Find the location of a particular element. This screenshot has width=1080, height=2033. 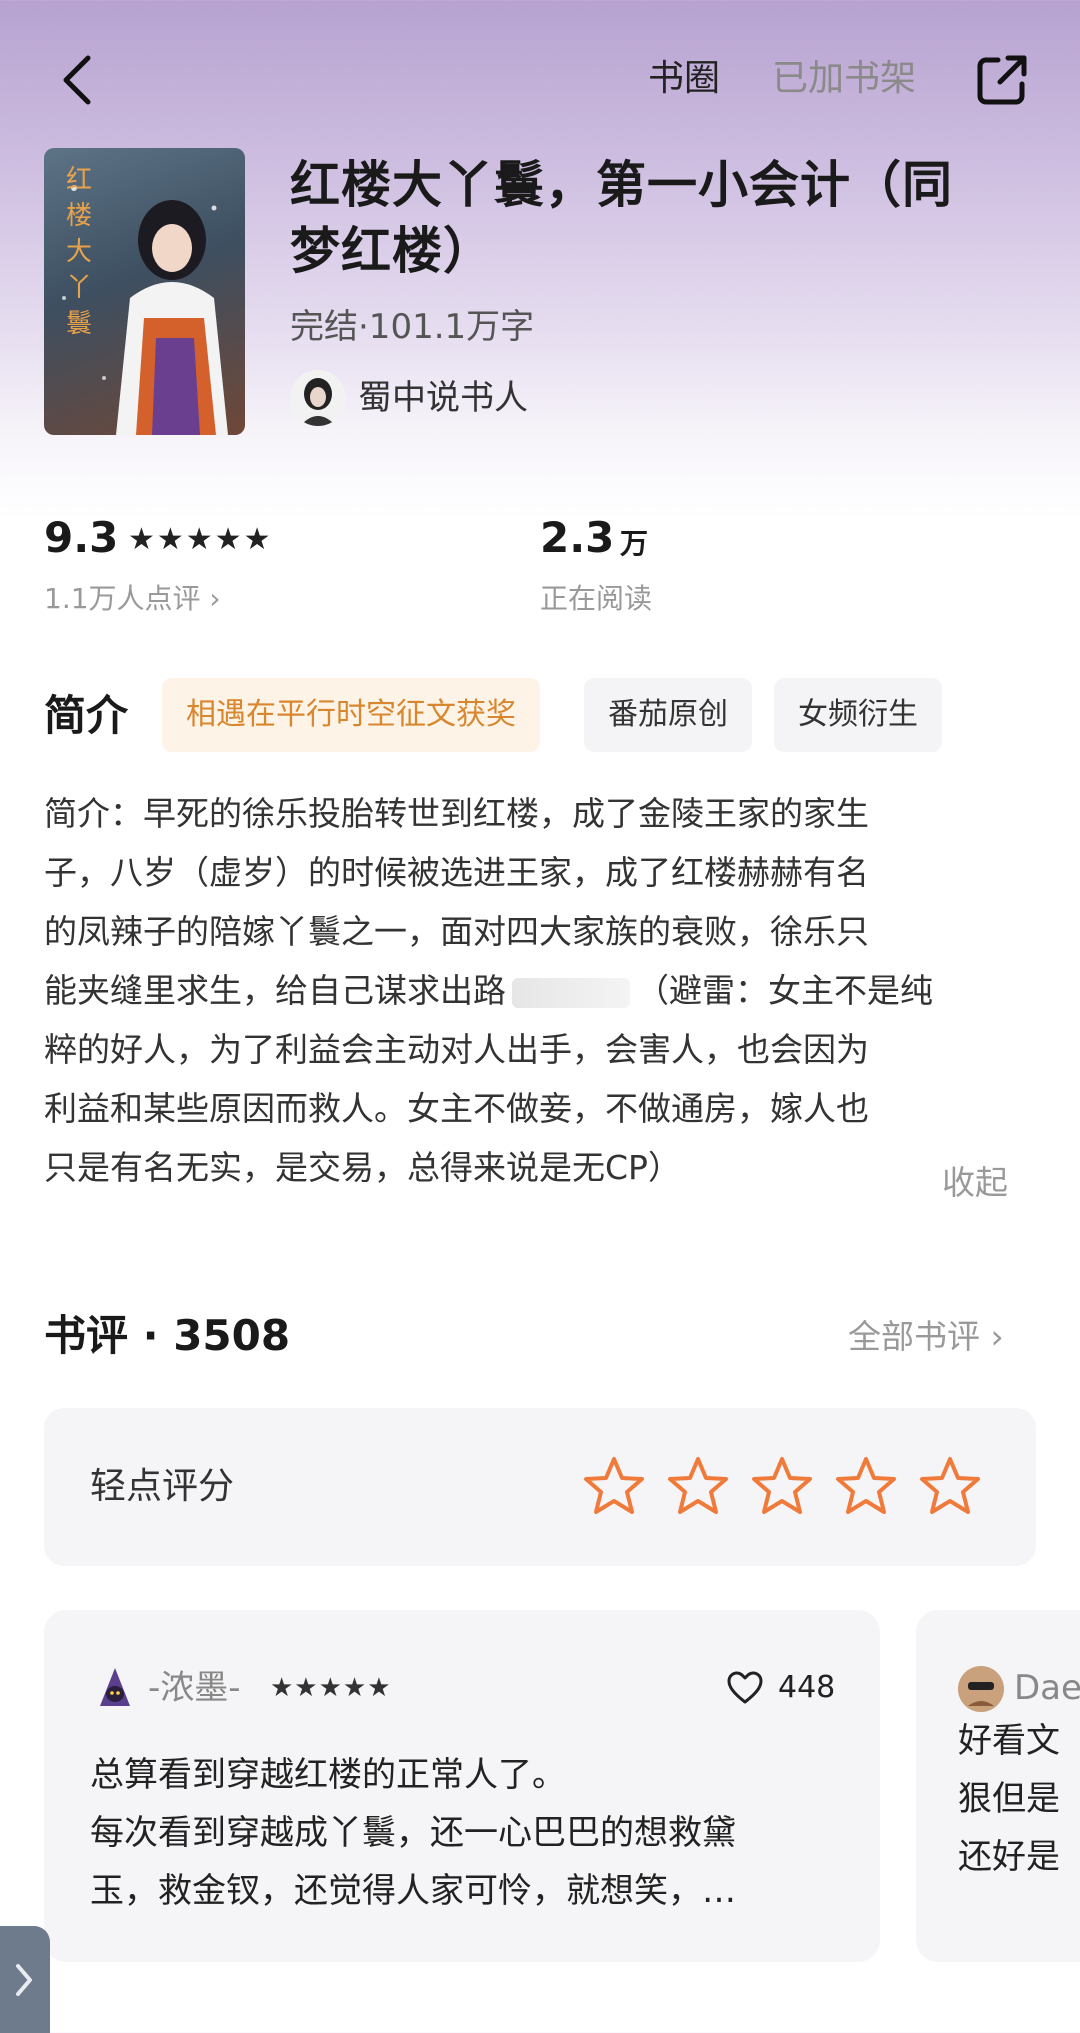

reading-count: 2.3 is located at coordinates (577, 537).